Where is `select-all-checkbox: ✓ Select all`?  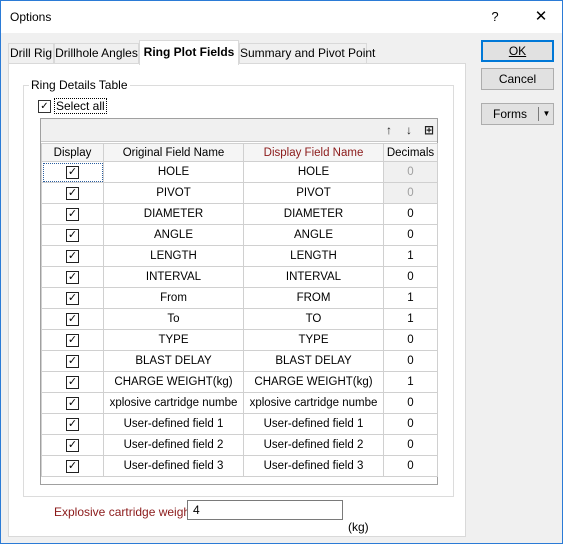 select-all-checkbox: ✓ Select all is located at coordinates (72, 106).